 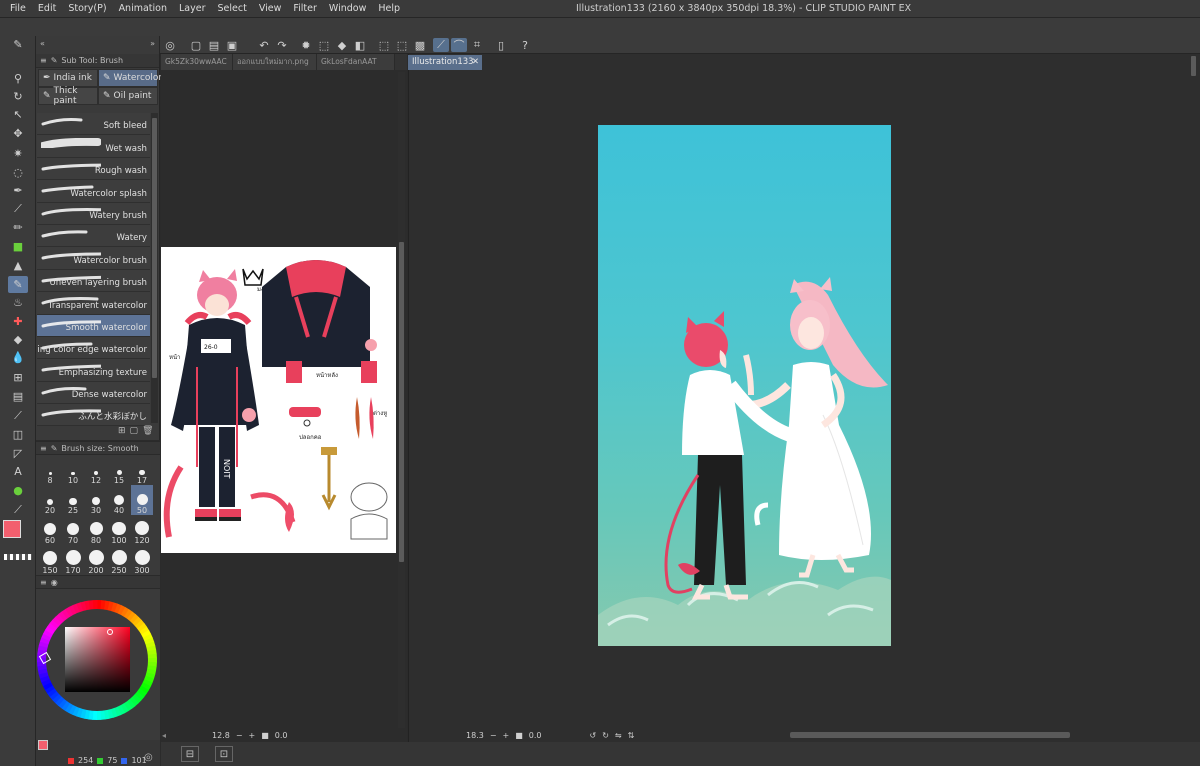 I want to click on brush-size-option: 12, so click(x=96, y=470).